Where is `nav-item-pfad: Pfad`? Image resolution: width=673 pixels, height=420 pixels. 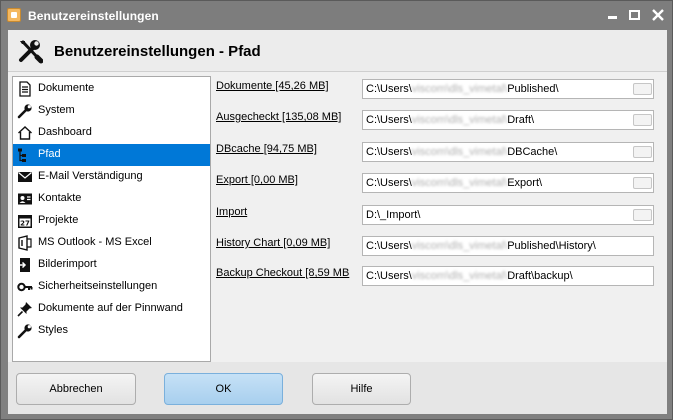 nav-item-pfad: Pfad is located at coordinates (111, 155).